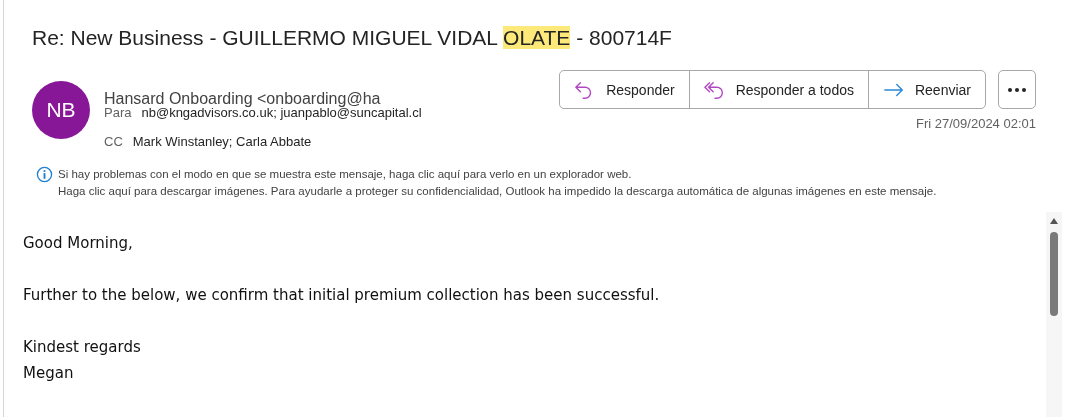 The height and width of the screenshot is (417, 1071). I want to click on cc-recipients: Mark Winstanley; Carla Abbate, so click(222, 141).